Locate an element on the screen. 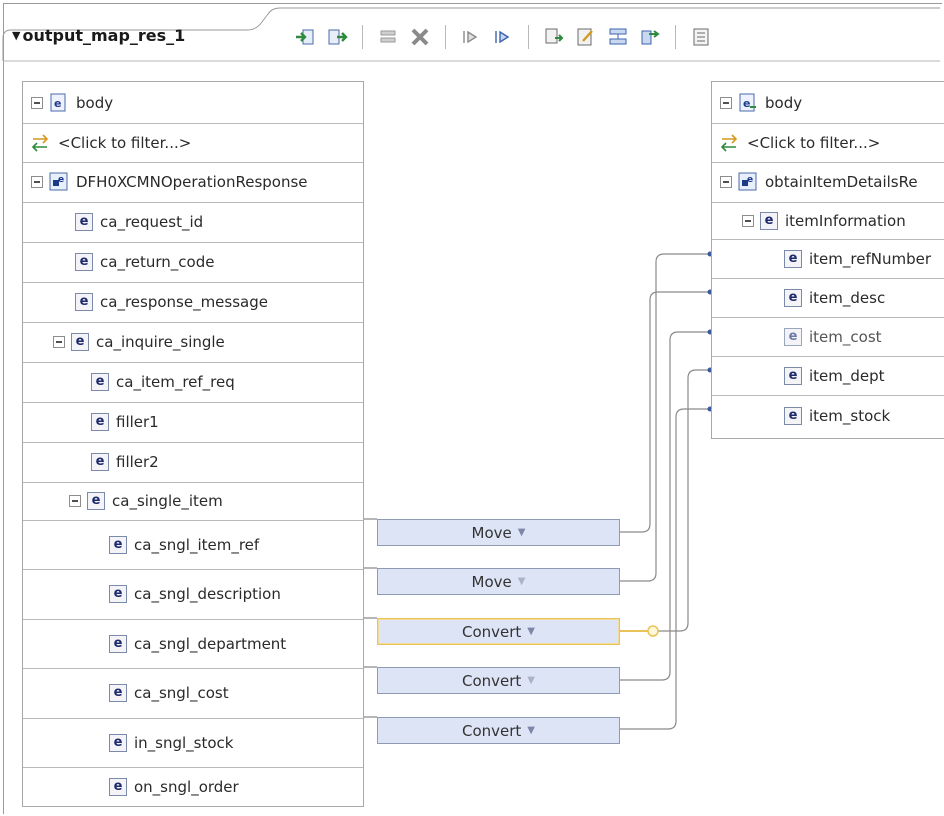 The width and height of the screenshot is (944, 816). tree-row-label: item_dept is located at coordinates (847, 375).